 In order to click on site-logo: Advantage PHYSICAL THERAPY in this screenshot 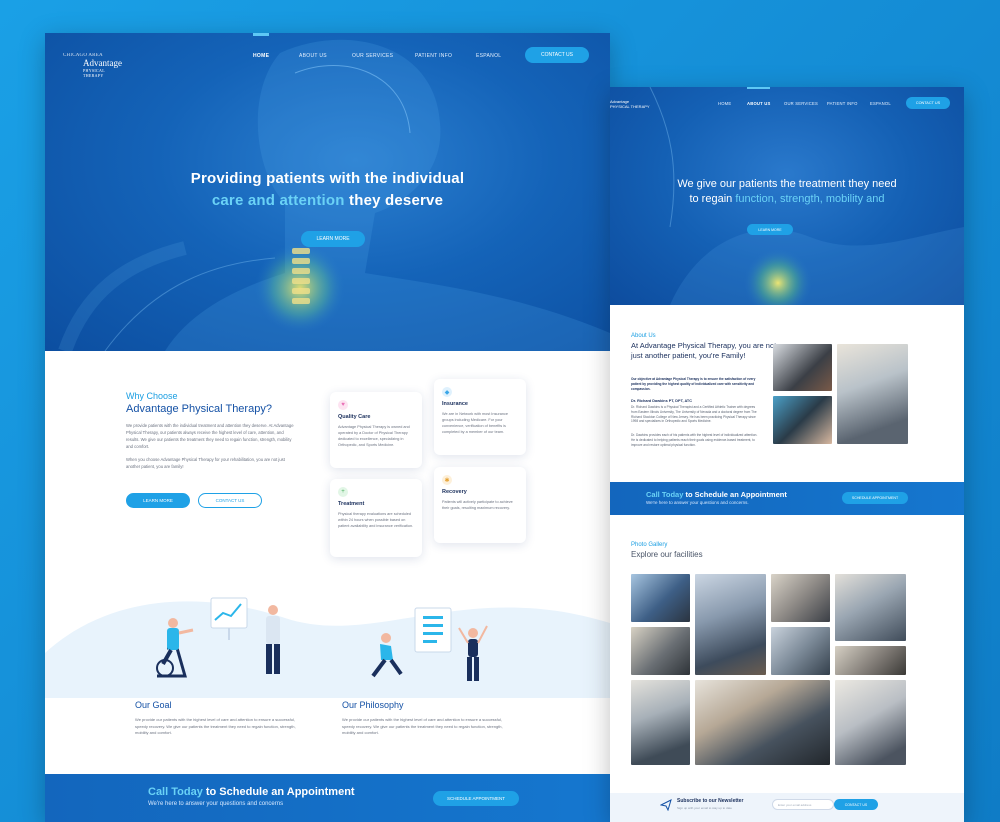, I will do `click(630, 104)`.